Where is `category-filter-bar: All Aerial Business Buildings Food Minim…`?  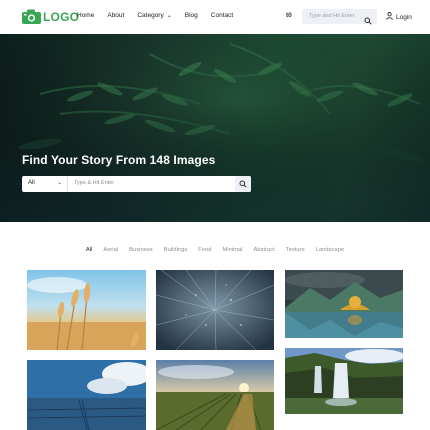 category-filter-bar: All Aerial Business Buildings Food Minim… is located at coordinates (215, 250).